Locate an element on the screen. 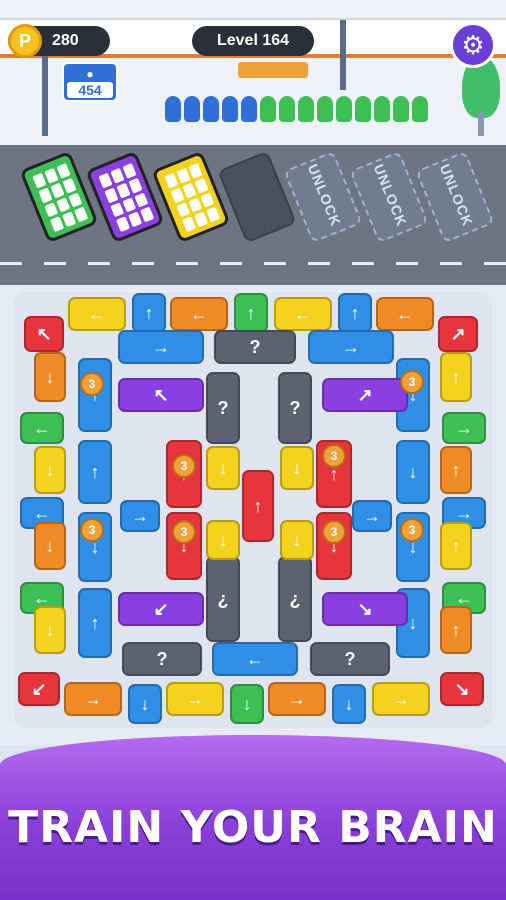  direction-arrow-icon: ↗ is located at coordinates (458, 334).